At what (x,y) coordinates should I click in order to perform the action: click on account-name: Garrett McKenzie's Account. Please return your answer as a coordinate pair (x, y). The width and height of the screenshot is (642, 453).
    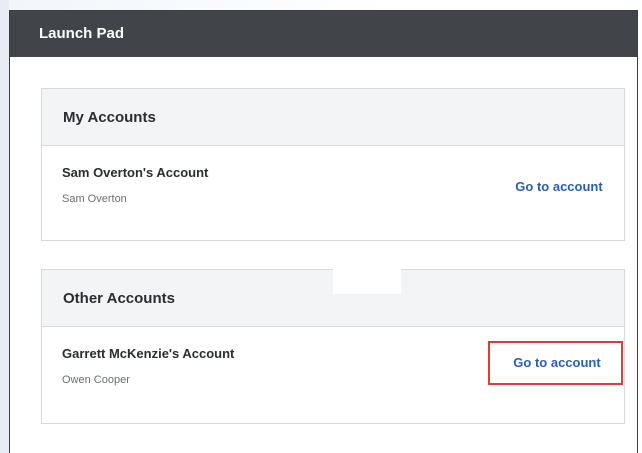
    Looking at the image, I should click on (148, 353).